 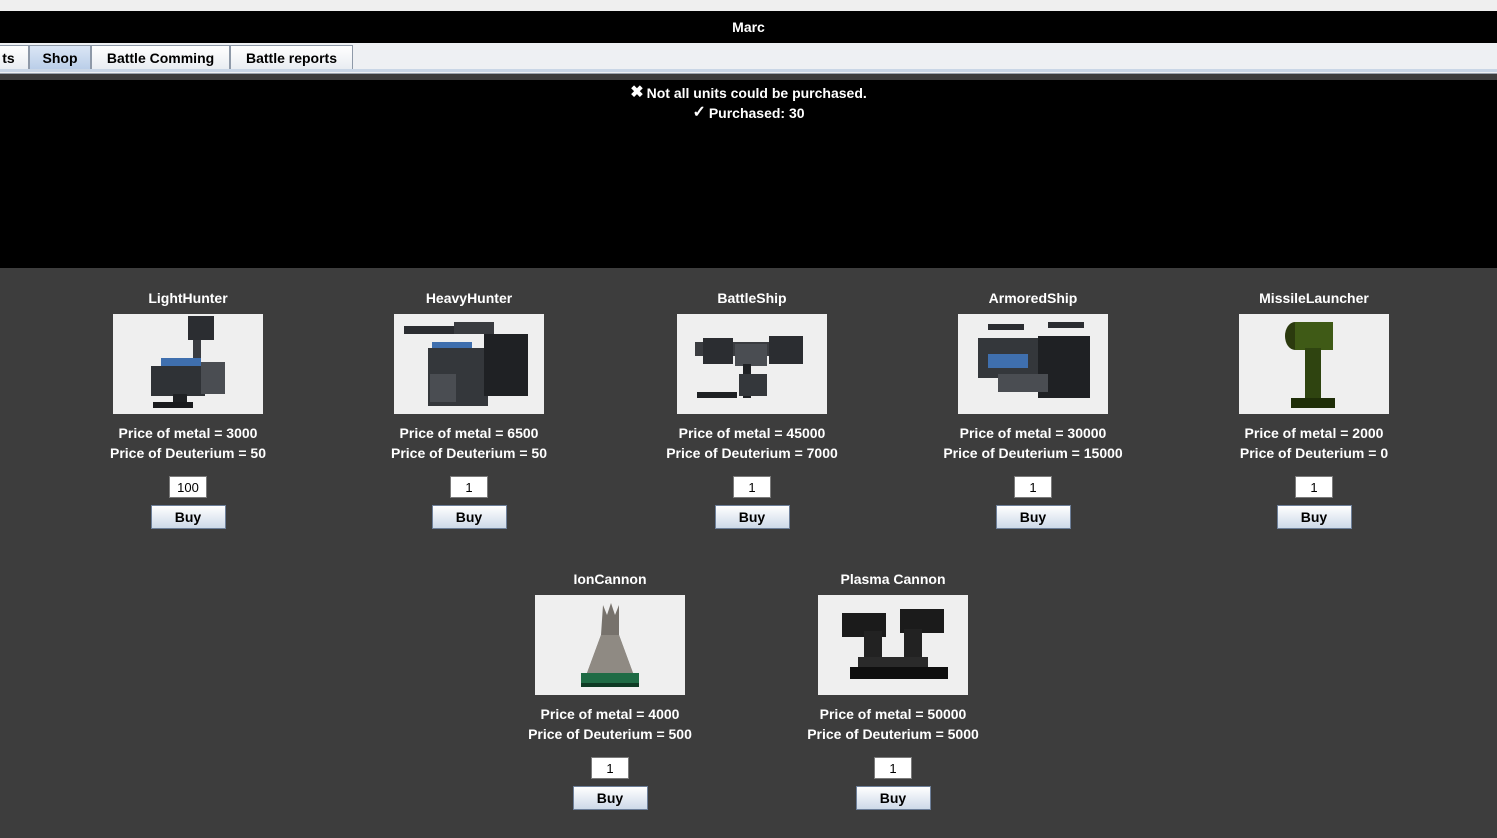 I want to click on missile-launcher-icon, so click(x=1314, y=364).